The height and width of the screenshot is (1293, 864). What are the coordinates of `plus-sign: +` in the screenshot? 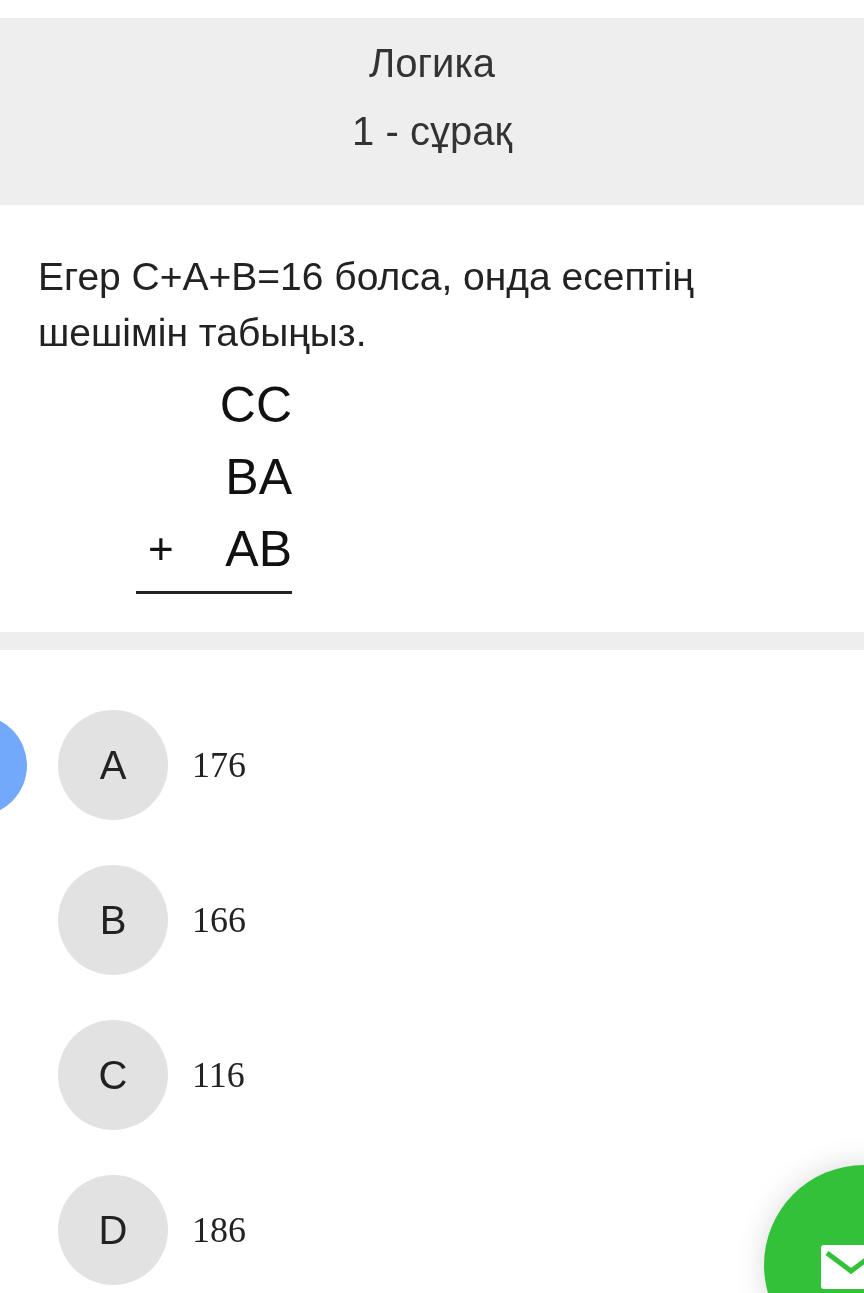 It's located at (161, 549).